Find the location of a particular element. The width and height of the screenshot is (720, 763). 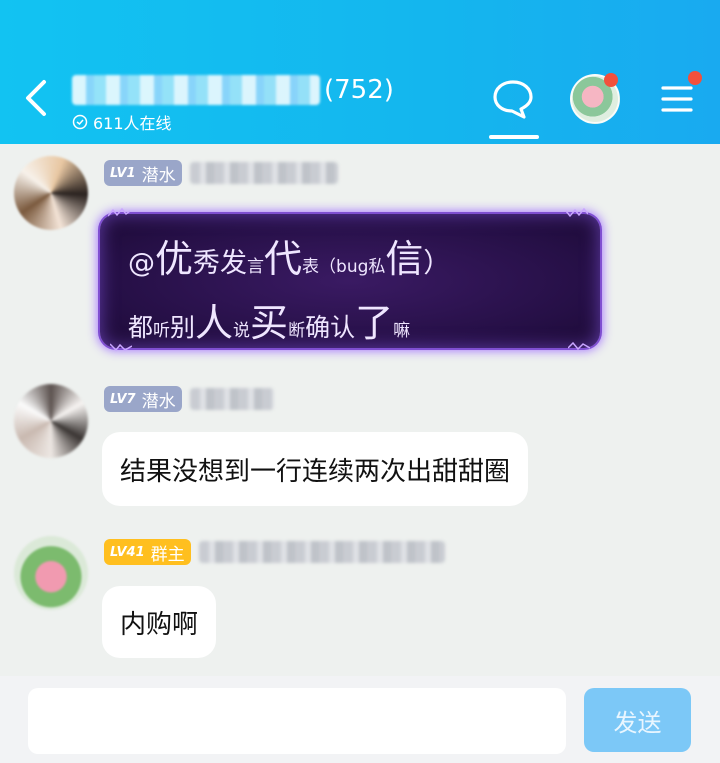

active-tab-indicator is located at coordinates (514, 137).